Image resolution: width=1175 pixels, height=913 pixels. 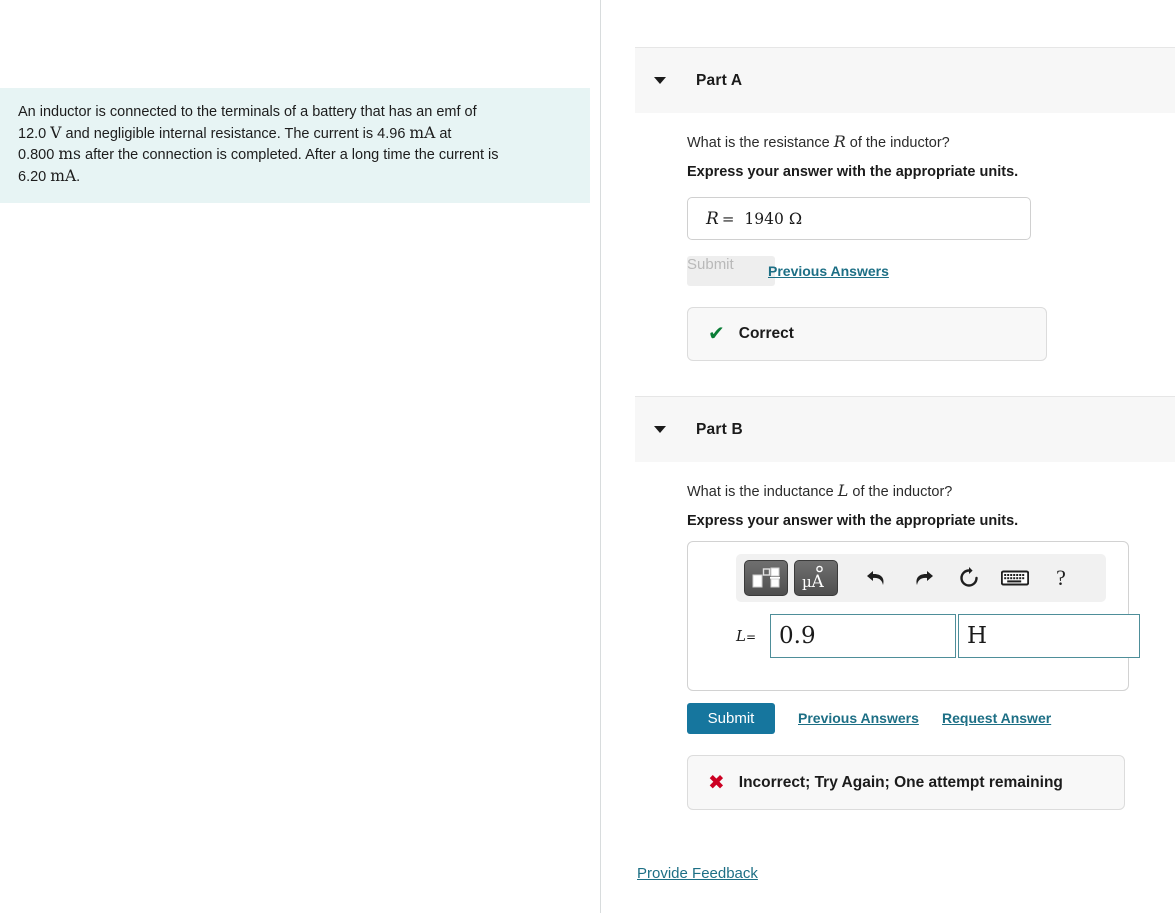 I want to click on part-a-feedback-banner: ✔ Correct, so click(x=867, y=334).